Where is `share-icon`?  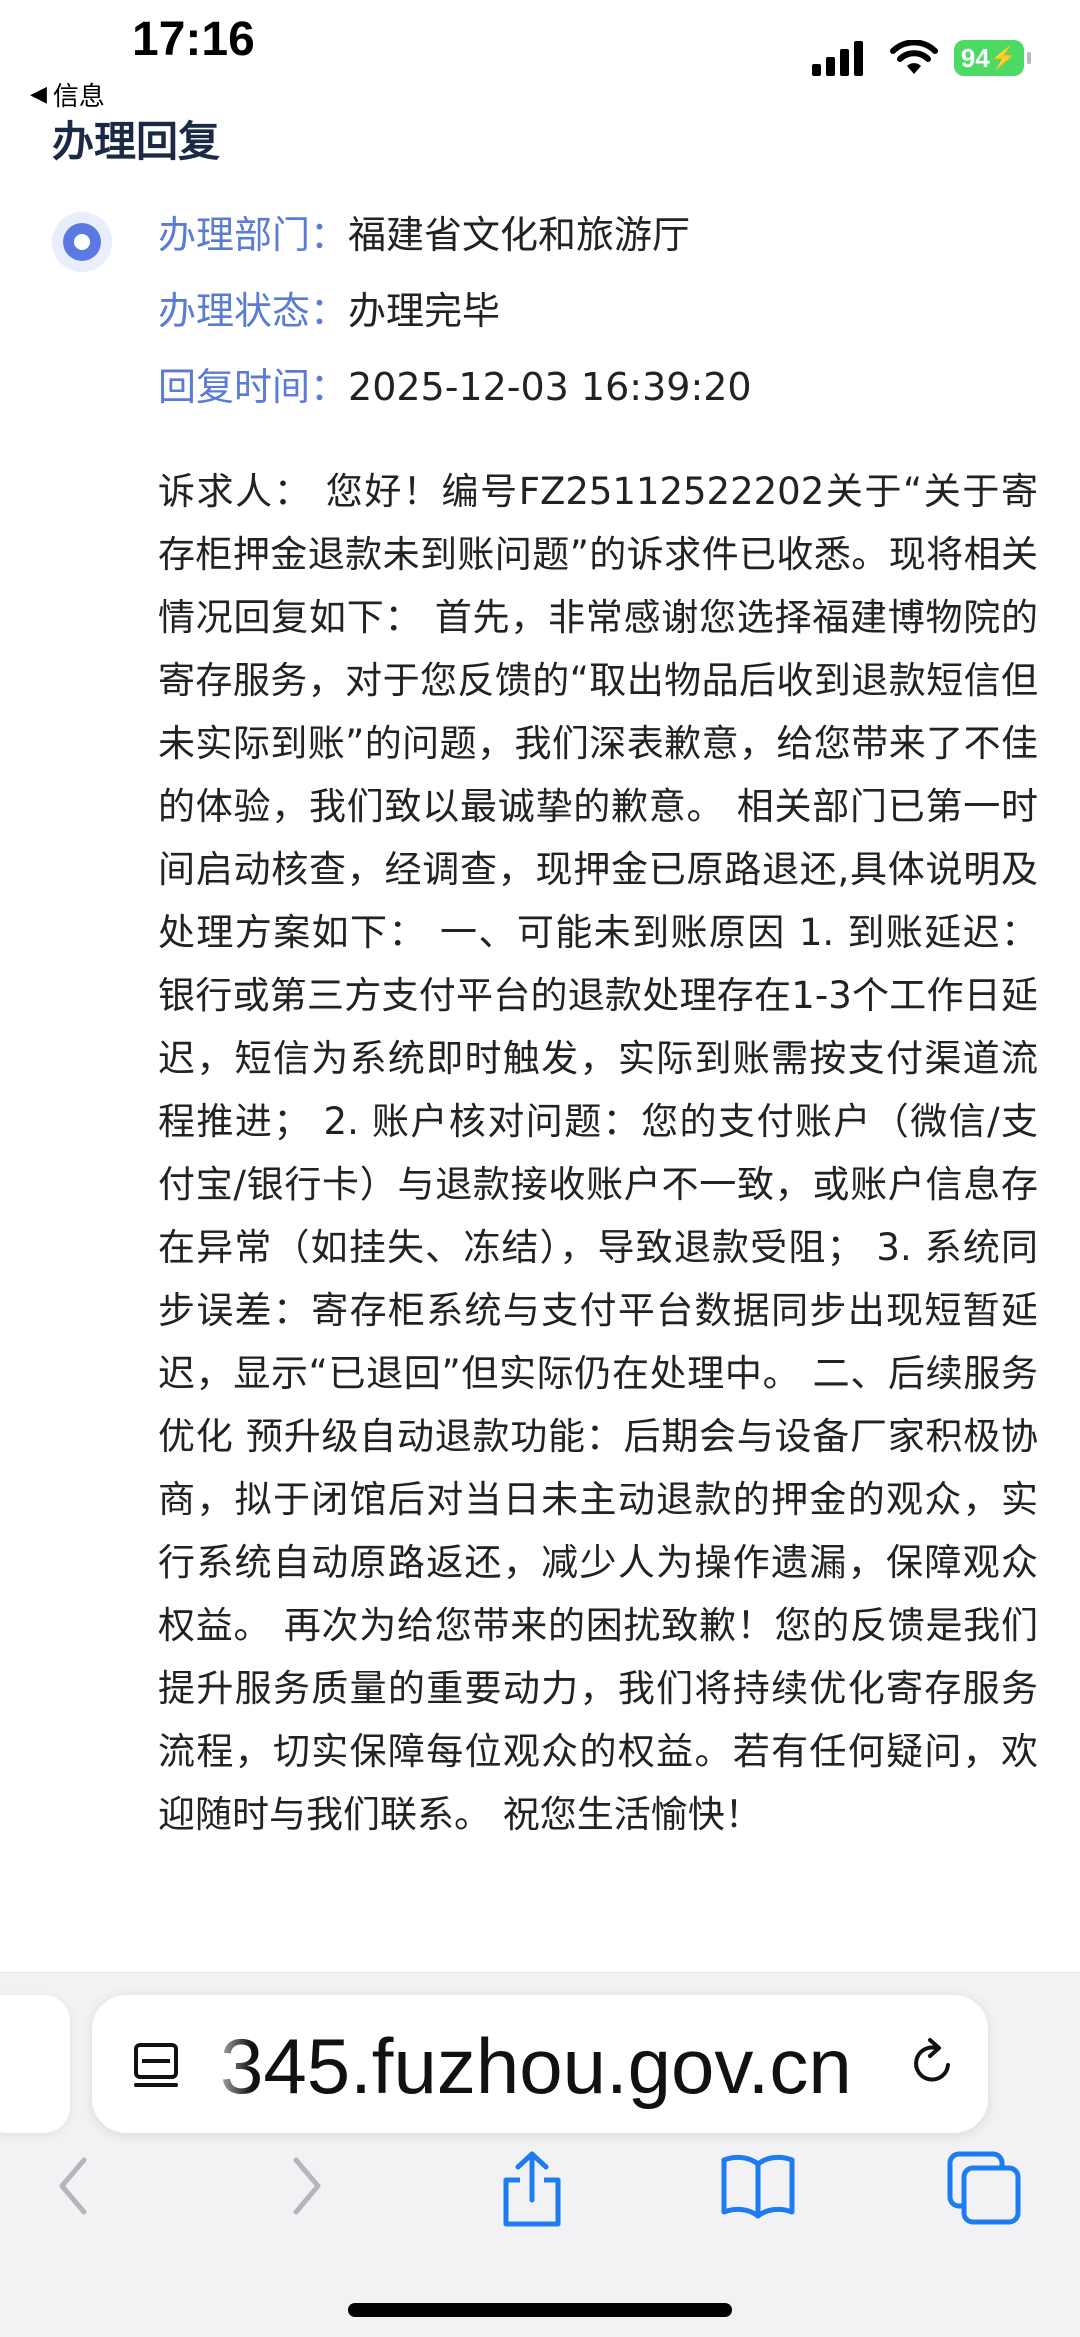 share-icon is located at coordinates (532, 2189).